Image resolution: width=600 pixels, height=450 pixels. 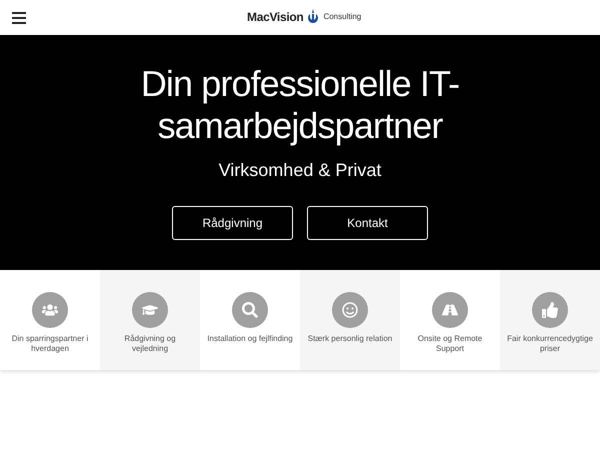 I want to click on feature-label: Fair konkurrencedygtige priser, so click(x=550, y=344).